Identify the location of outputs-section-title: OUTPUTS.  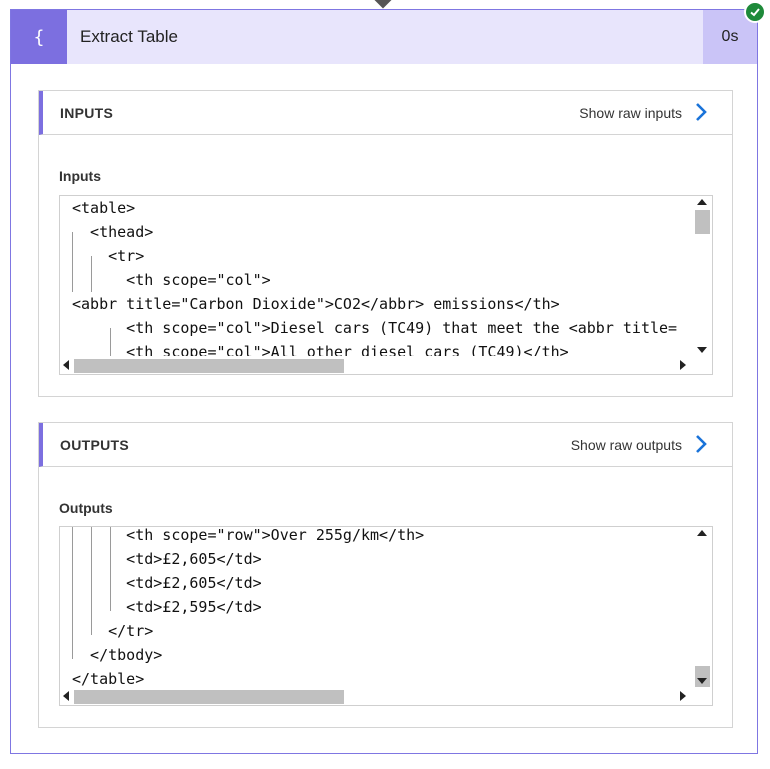
(94, 445).